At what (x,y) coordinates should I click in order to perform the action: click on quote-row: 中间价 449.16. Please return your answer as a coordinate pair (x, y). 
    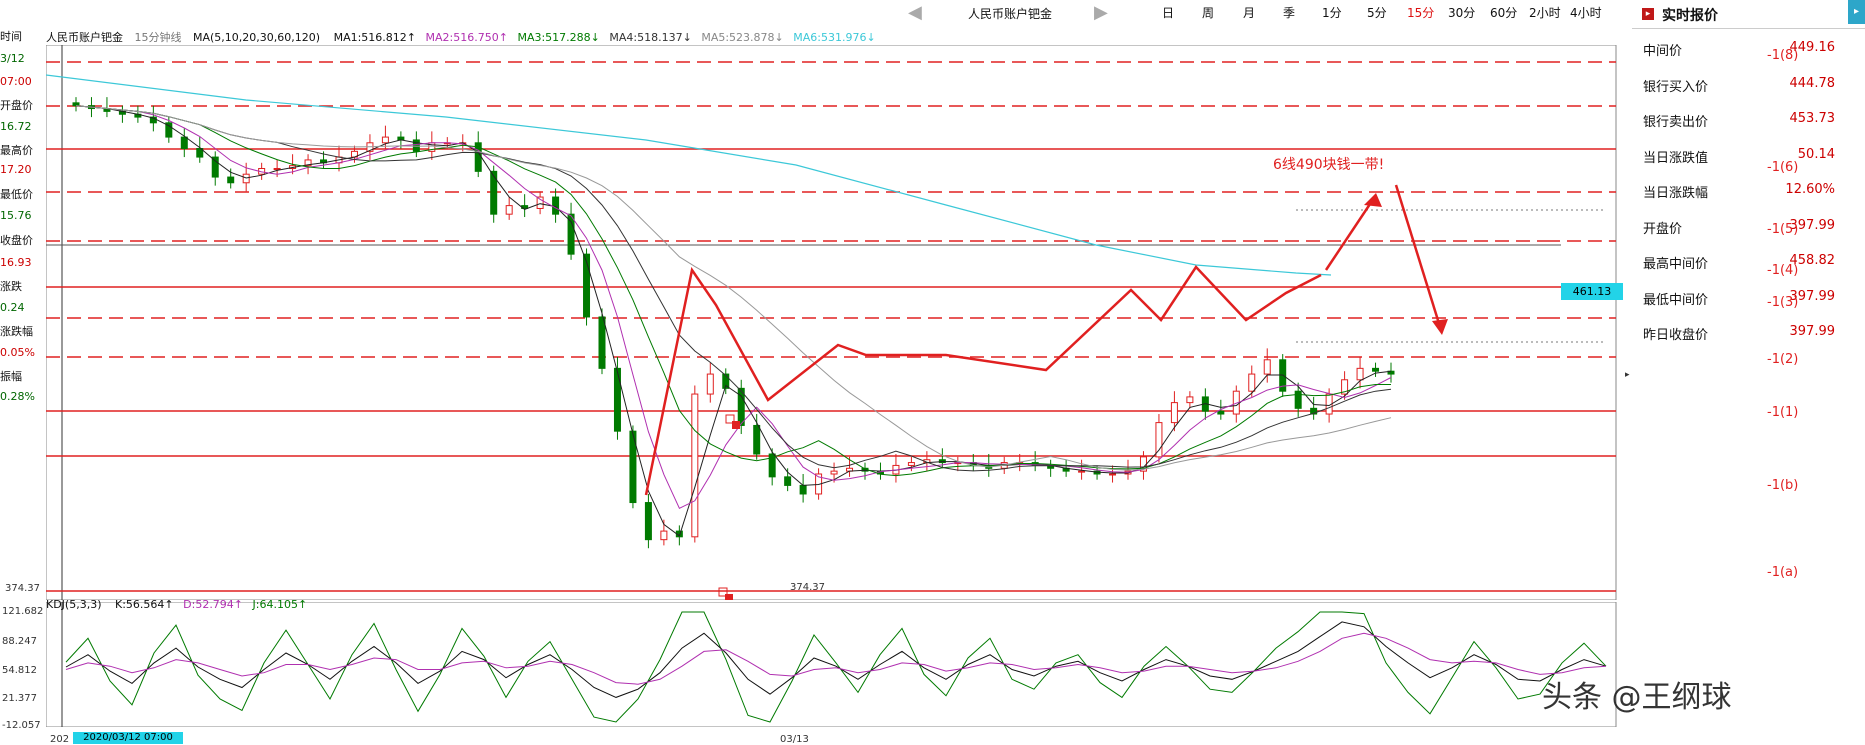
    Looking at the image, I should click on (1743, 48).